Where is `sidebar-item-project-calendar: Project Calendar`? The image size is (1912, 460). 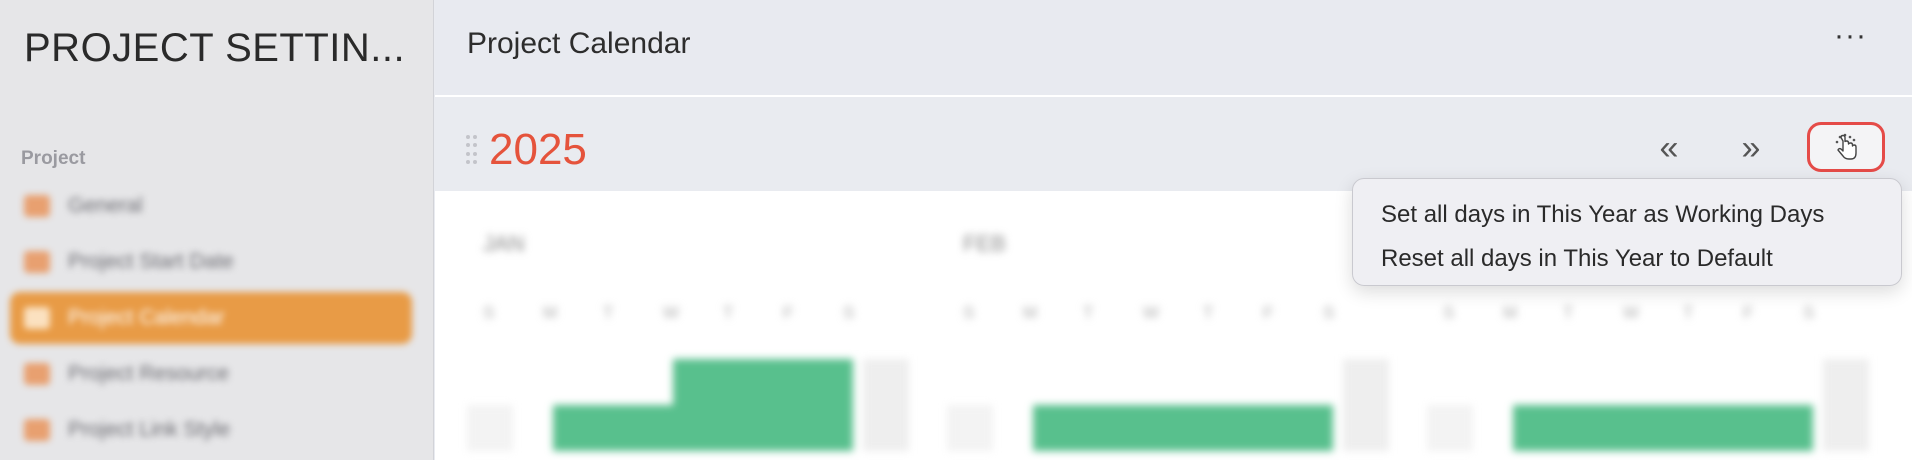 sidebar-item-project-calendar: Project Calendar is located at coordinates (211, 318).